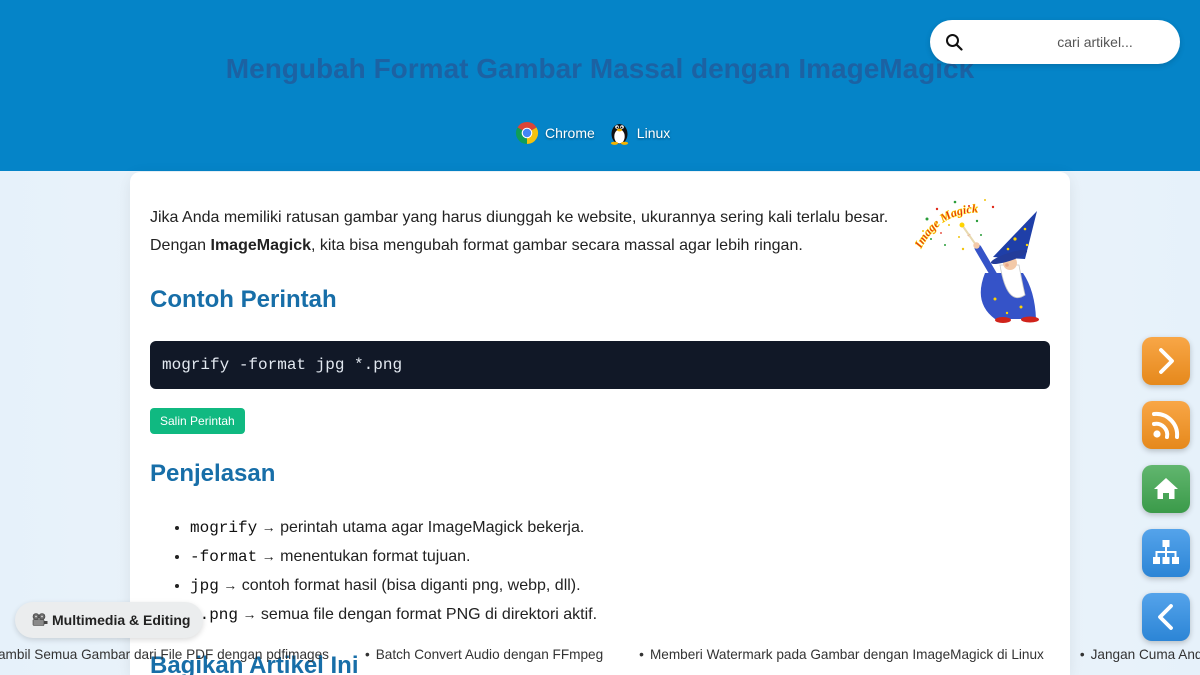  I want to click on svg-text: Image Magick, so click(946, 226).